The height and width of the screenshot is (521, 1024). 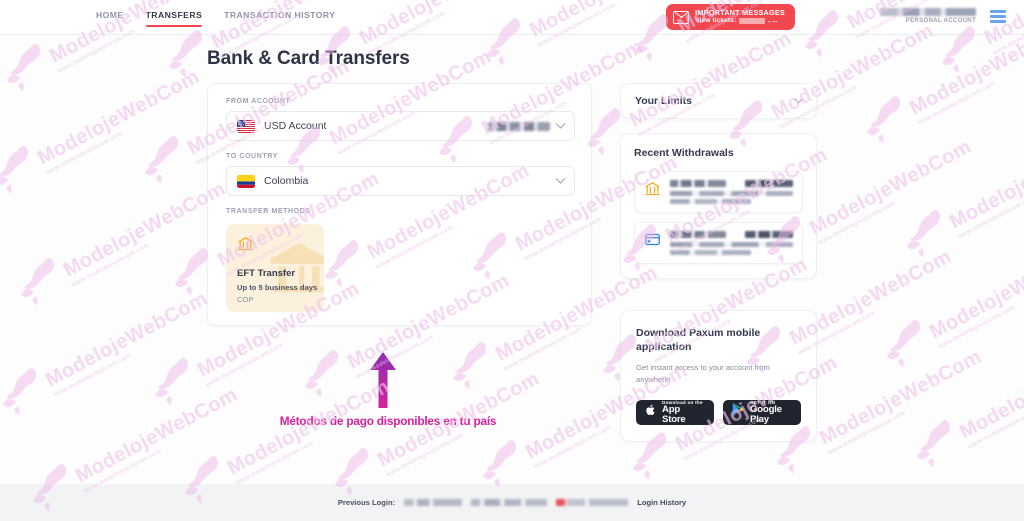 I want to click on from-account-right, so click(x=527, y=124).